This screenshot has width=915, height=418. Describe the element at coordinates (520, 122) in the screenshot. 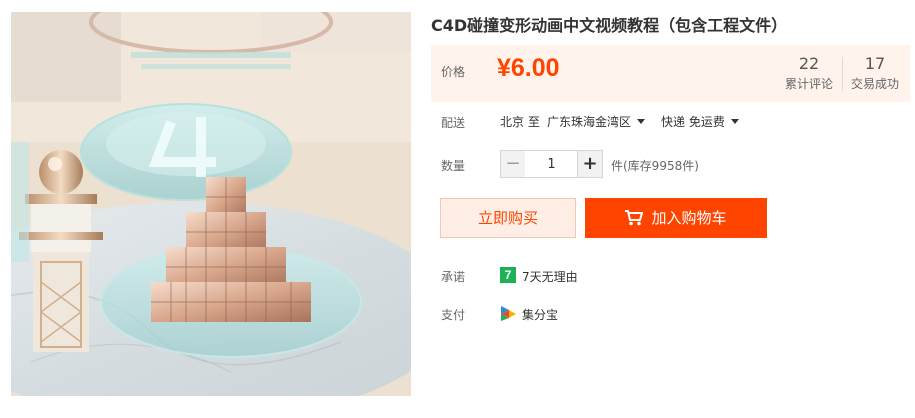

I see `shipping-origin: 北京 至` at that location.